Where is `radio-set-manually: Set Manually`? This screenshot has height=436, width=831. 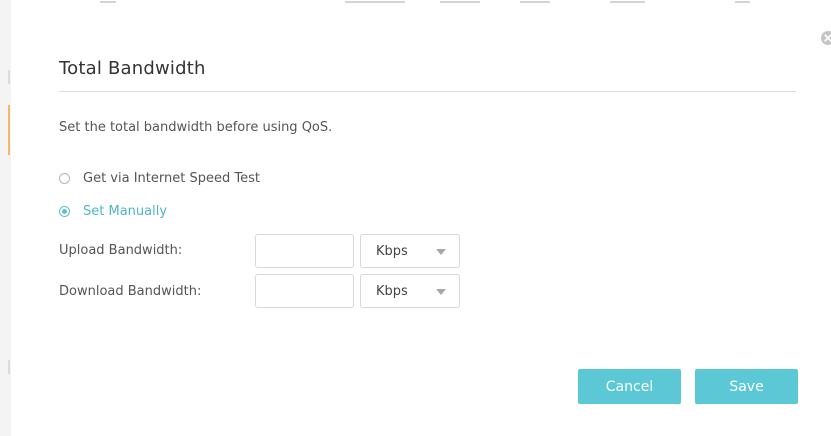 radio-set-manually: Set Manually is located at coordinates (113, 211).